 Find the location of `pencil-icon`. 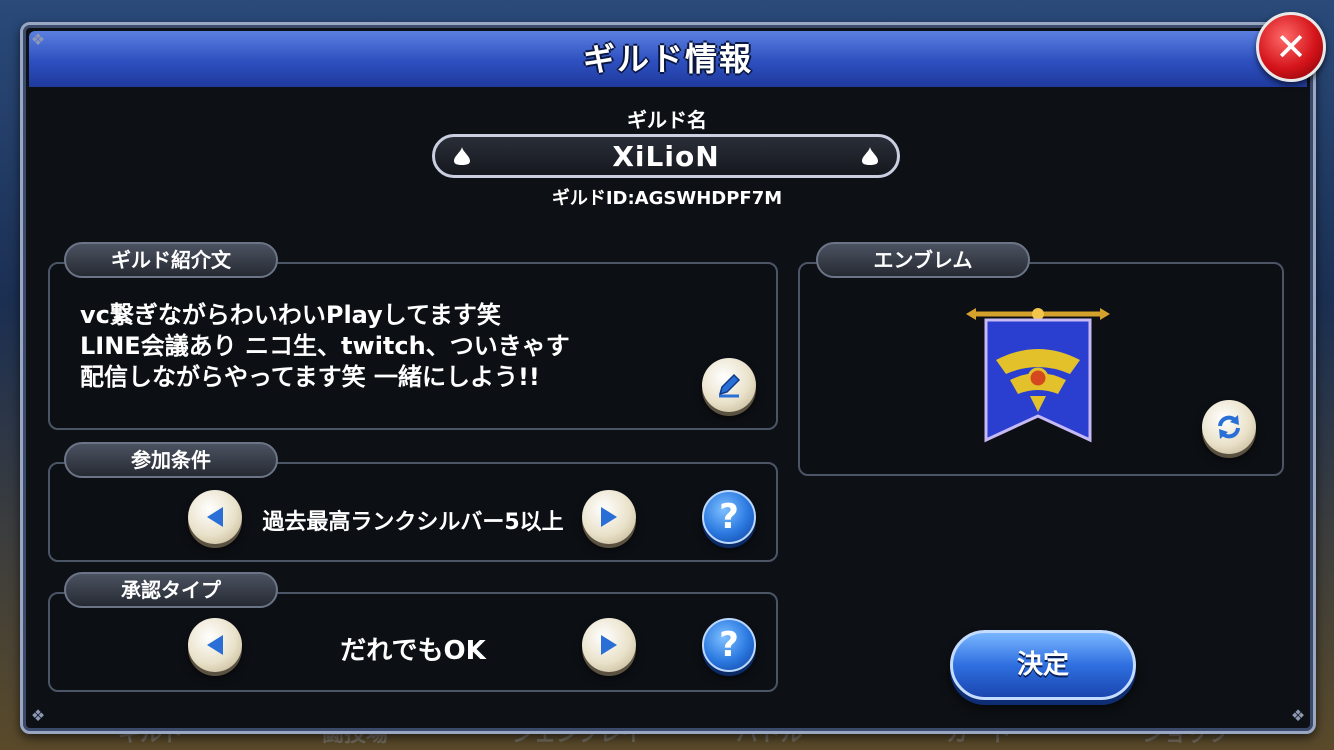

pencil-icon is located at coordinates (729, 385).